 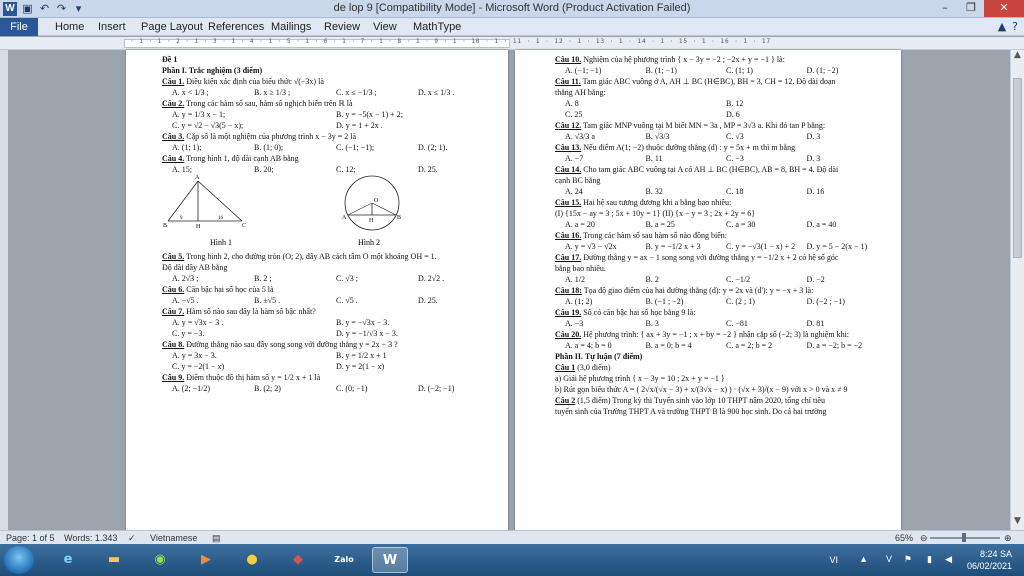 What do you see at coordinates (673, 246) in the screenshot?
I see `answer-option: B. y = −1/2 x + 3` at bounding box center [673, 246].